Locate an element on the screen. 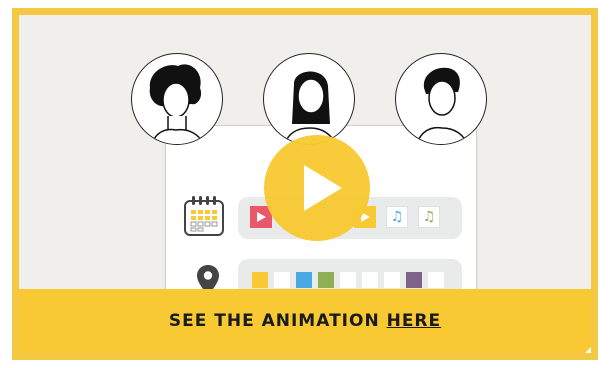 The width and height of the screenshot is (610, 368). cta-lead: SEE THE ANIMATION is located at coordinates (274, 321).